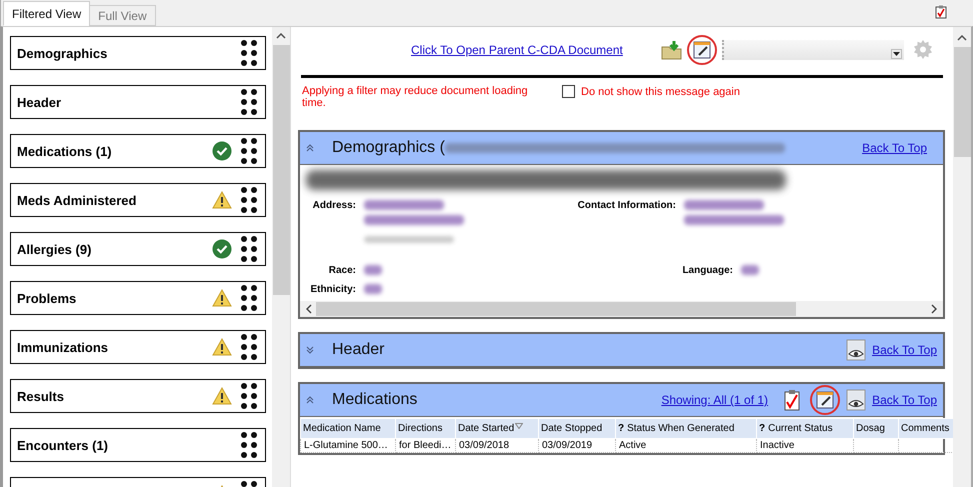 The image size is (973, 487). What do you see at coordinates (138, 298) in the screenshot?
I see `section-item: Problems` at bounding box center [138, 298].